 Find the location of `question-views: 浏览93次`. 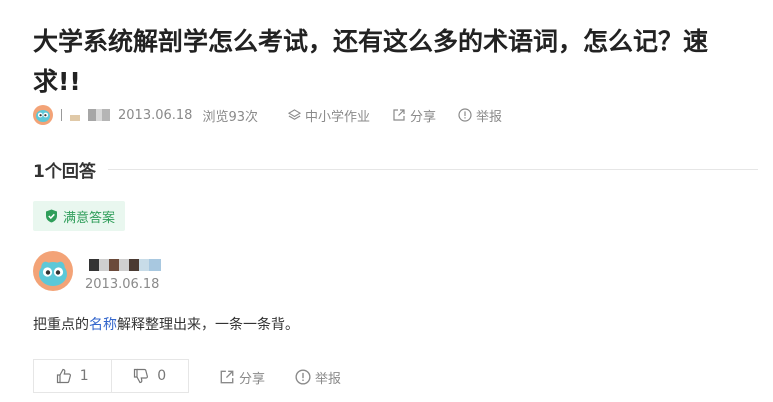

question-views: 浏览93次 is located at coordinates (230, 117).